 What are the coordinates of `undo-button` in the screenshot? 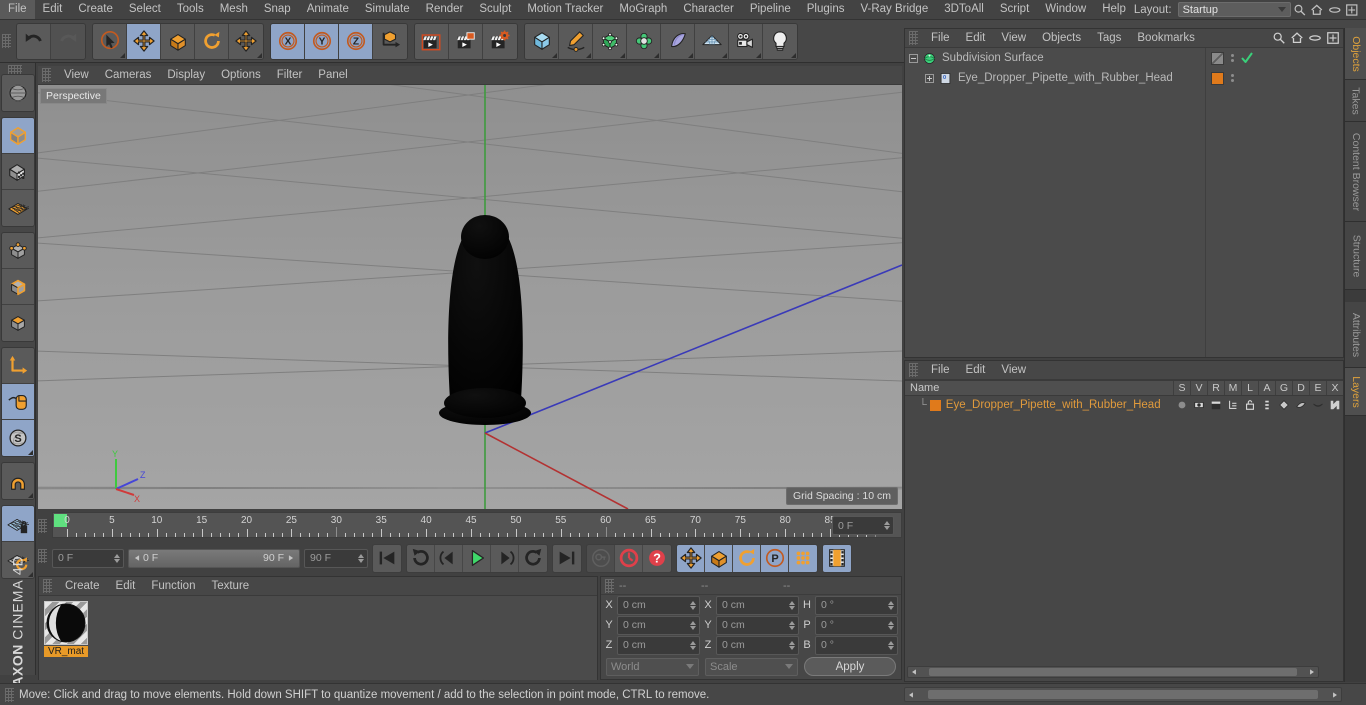 It's located at (34, 41).